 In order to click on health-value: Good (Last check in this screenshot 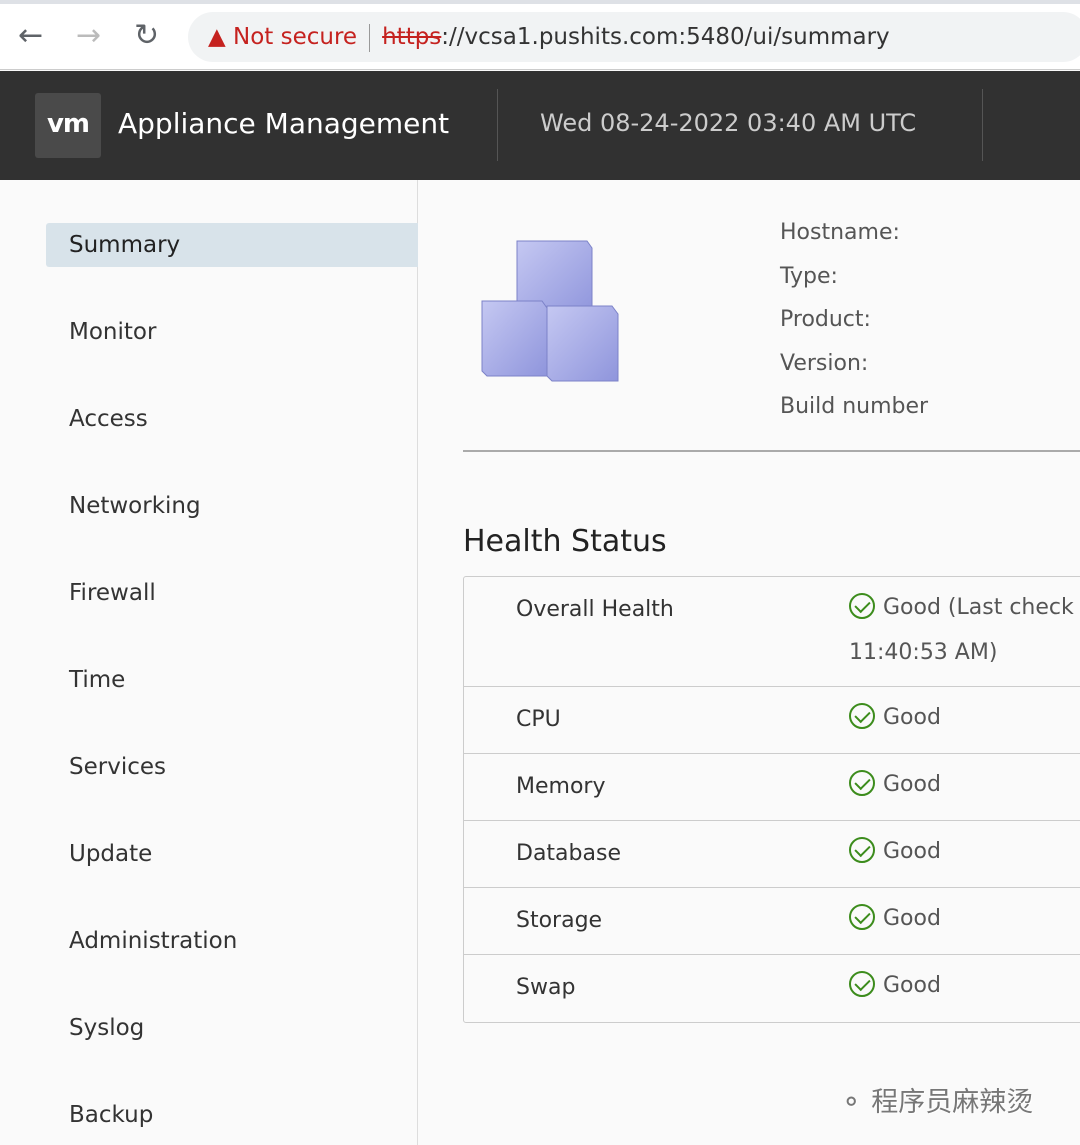, I will do `click(961, 607)`.